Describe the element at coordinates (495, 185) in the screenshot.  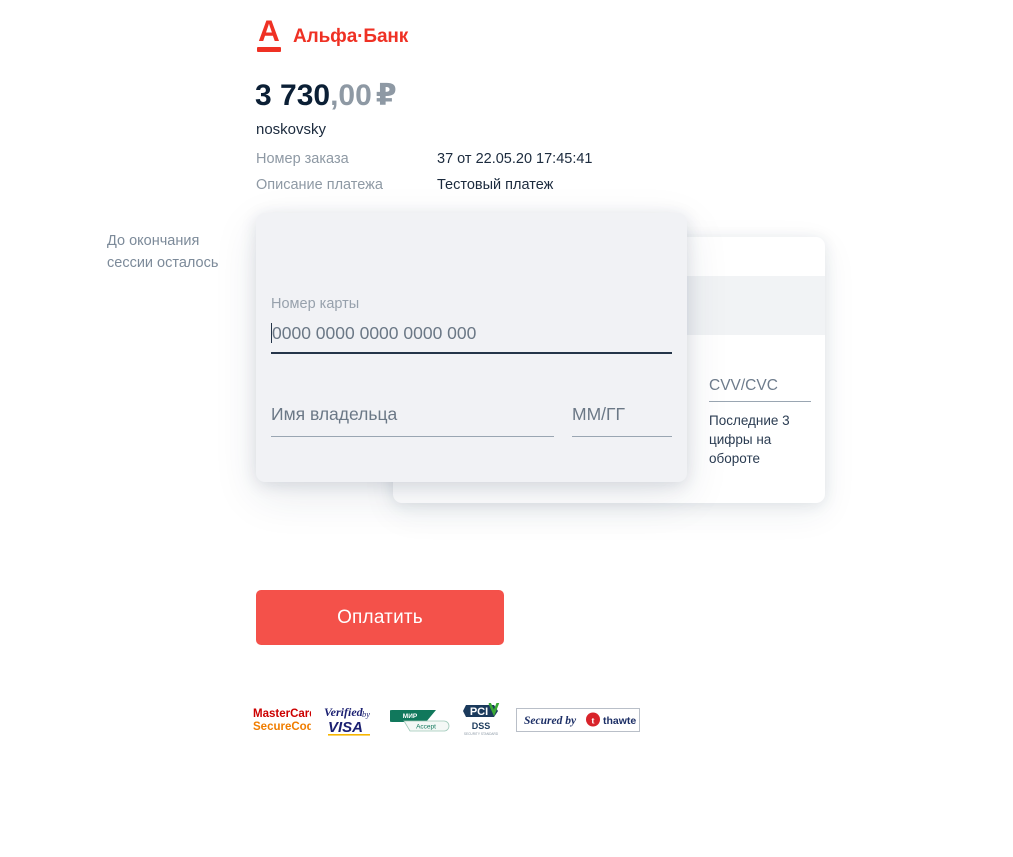
I see `payment-description-value: Тестовый платеж` at that location.